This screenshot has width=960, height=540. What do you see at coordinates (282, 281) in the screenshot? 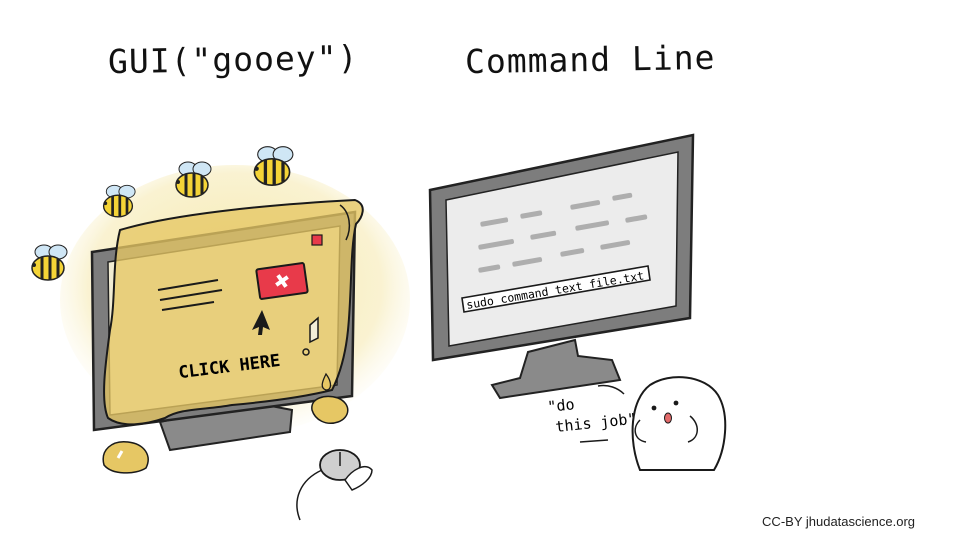
I see `close-button-icon` at bounding box center [282, 281].